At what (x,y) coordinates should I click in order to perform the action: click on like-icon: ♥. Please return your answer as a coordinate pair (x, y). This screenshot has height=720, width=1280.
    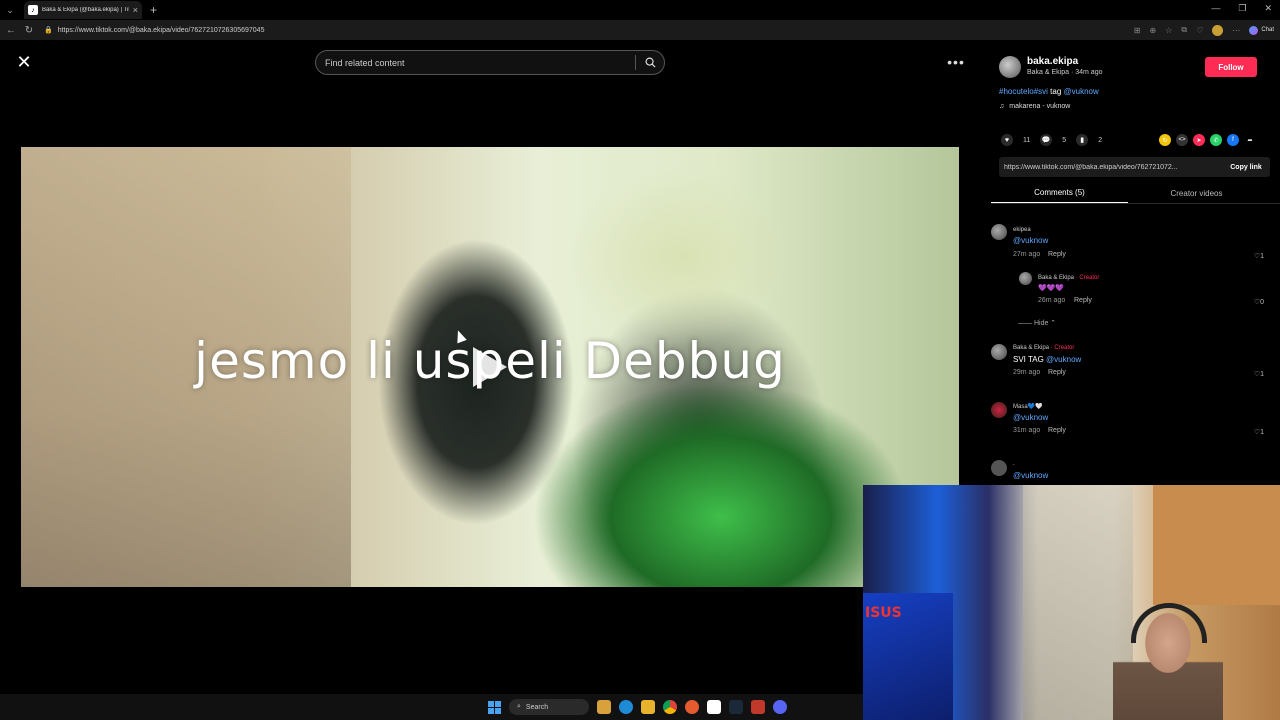
    Looking at the image, I should click on (1007, 140).